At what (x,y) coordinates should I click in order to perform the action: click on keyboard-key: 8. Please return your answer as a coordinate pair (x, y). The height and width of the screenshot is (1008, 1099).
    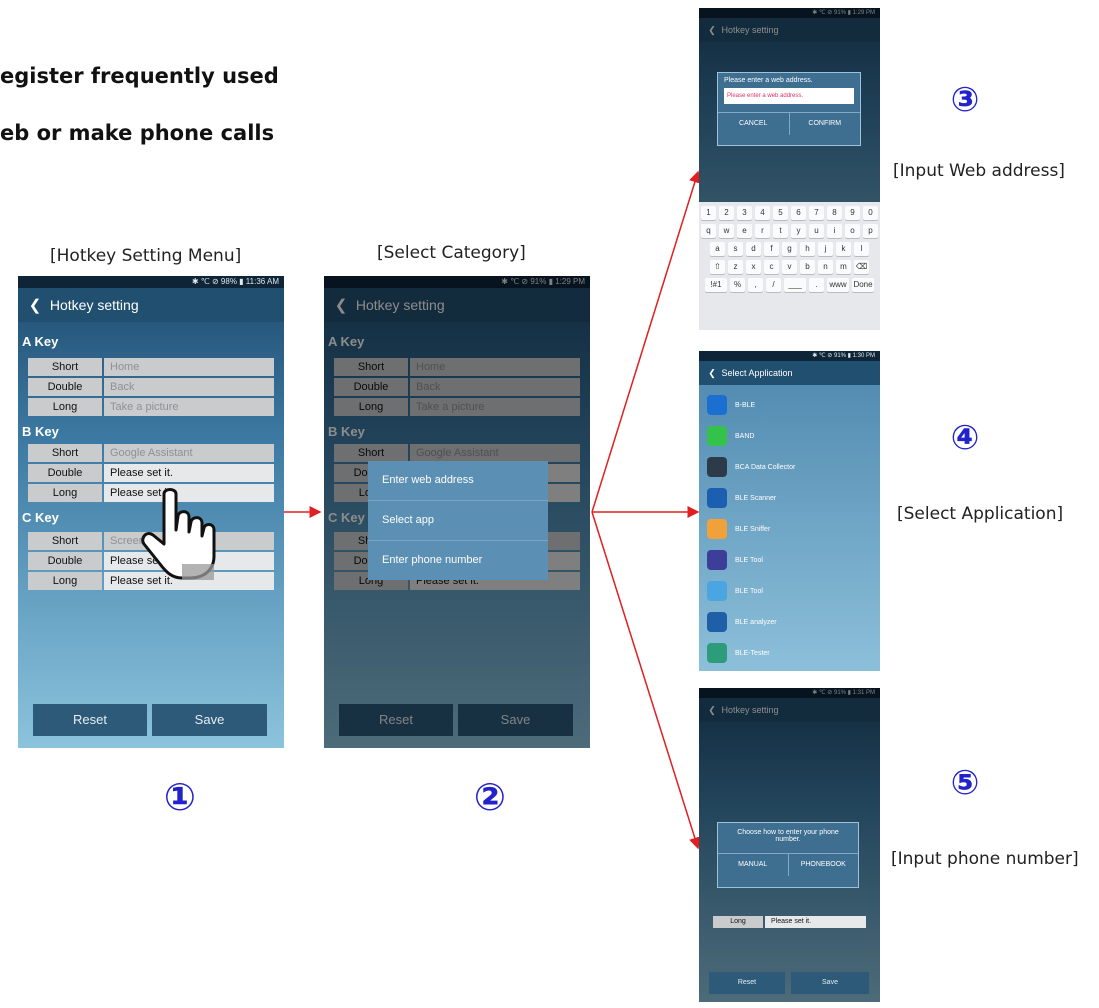
    Looking at the image, I should click on (834, 213).